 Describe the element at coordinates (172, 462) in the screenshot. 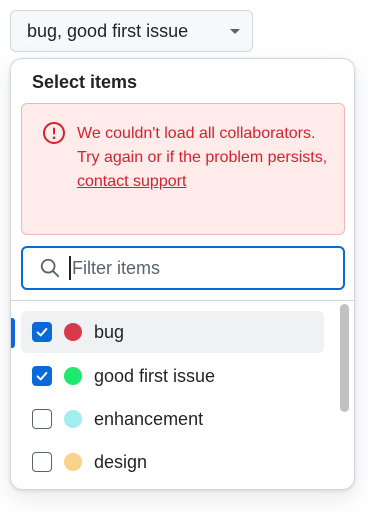

I see `list-item: design` at that location.